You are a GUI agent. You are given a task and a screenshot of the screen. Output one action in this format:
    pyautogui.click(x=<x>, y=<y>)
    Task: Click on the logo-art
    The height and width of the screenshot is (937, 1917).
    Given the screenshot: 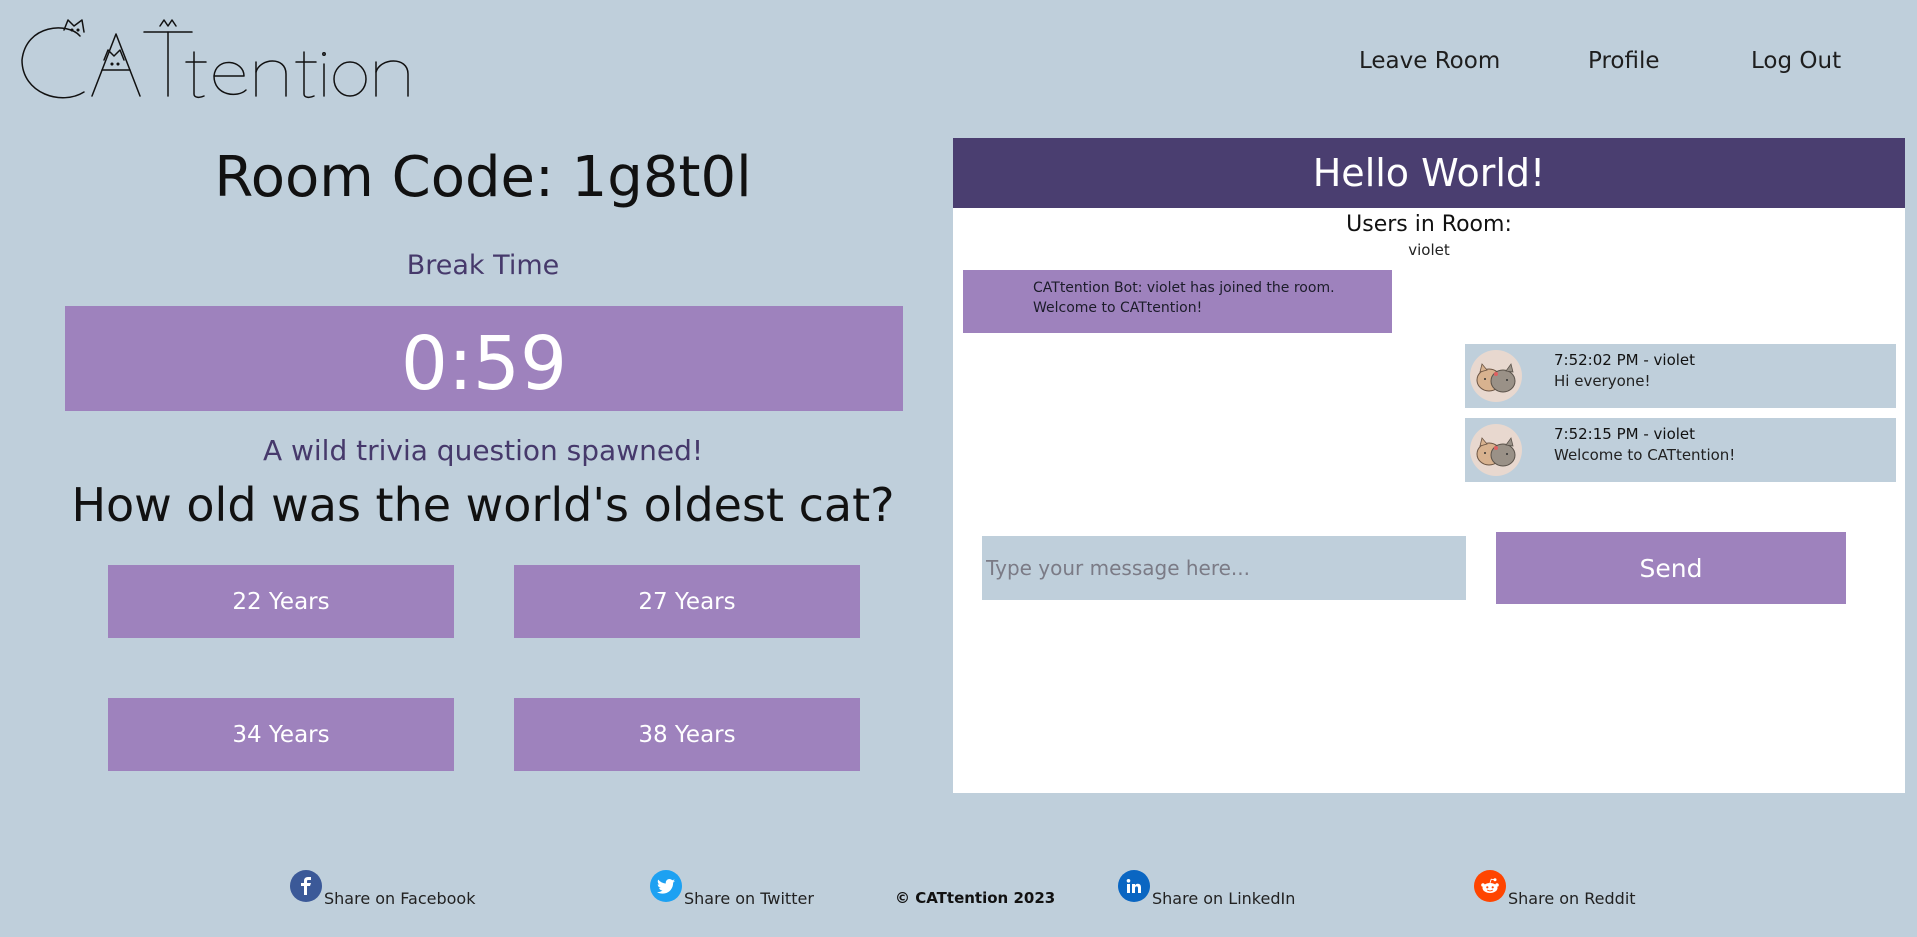 What is the action you would take?
    pyautogui.click(x=215, y=59)
    